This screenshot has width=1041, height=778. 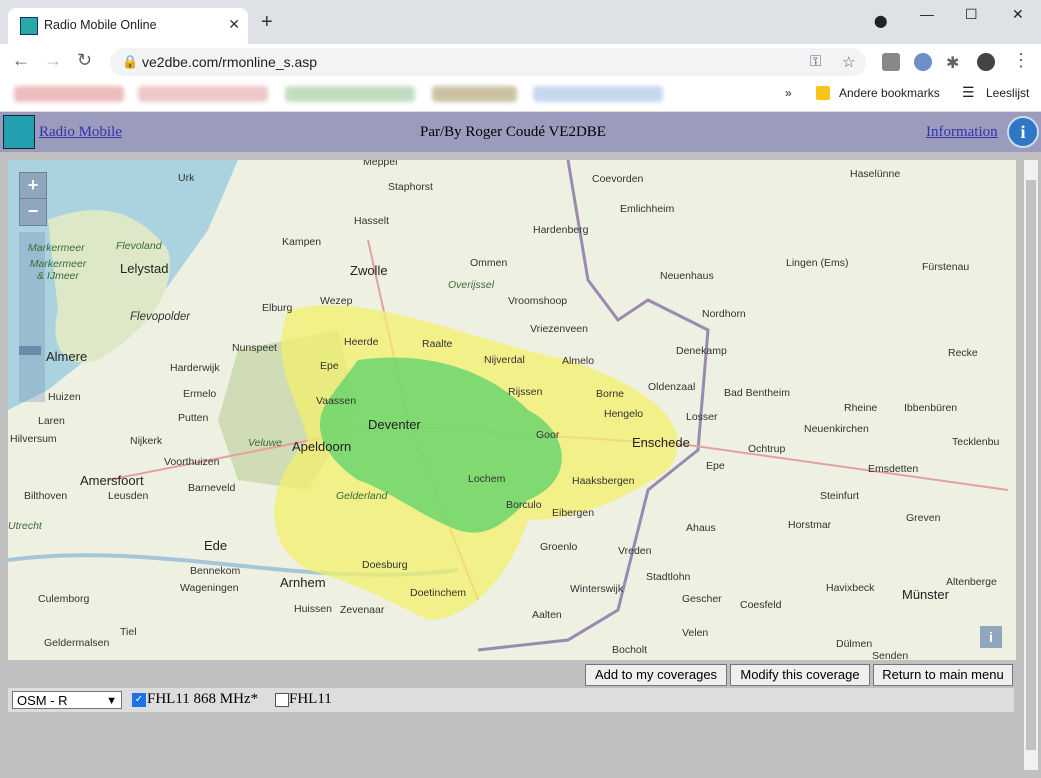 I want to click on place-label: Arnhem, so click(x=303, y=582).